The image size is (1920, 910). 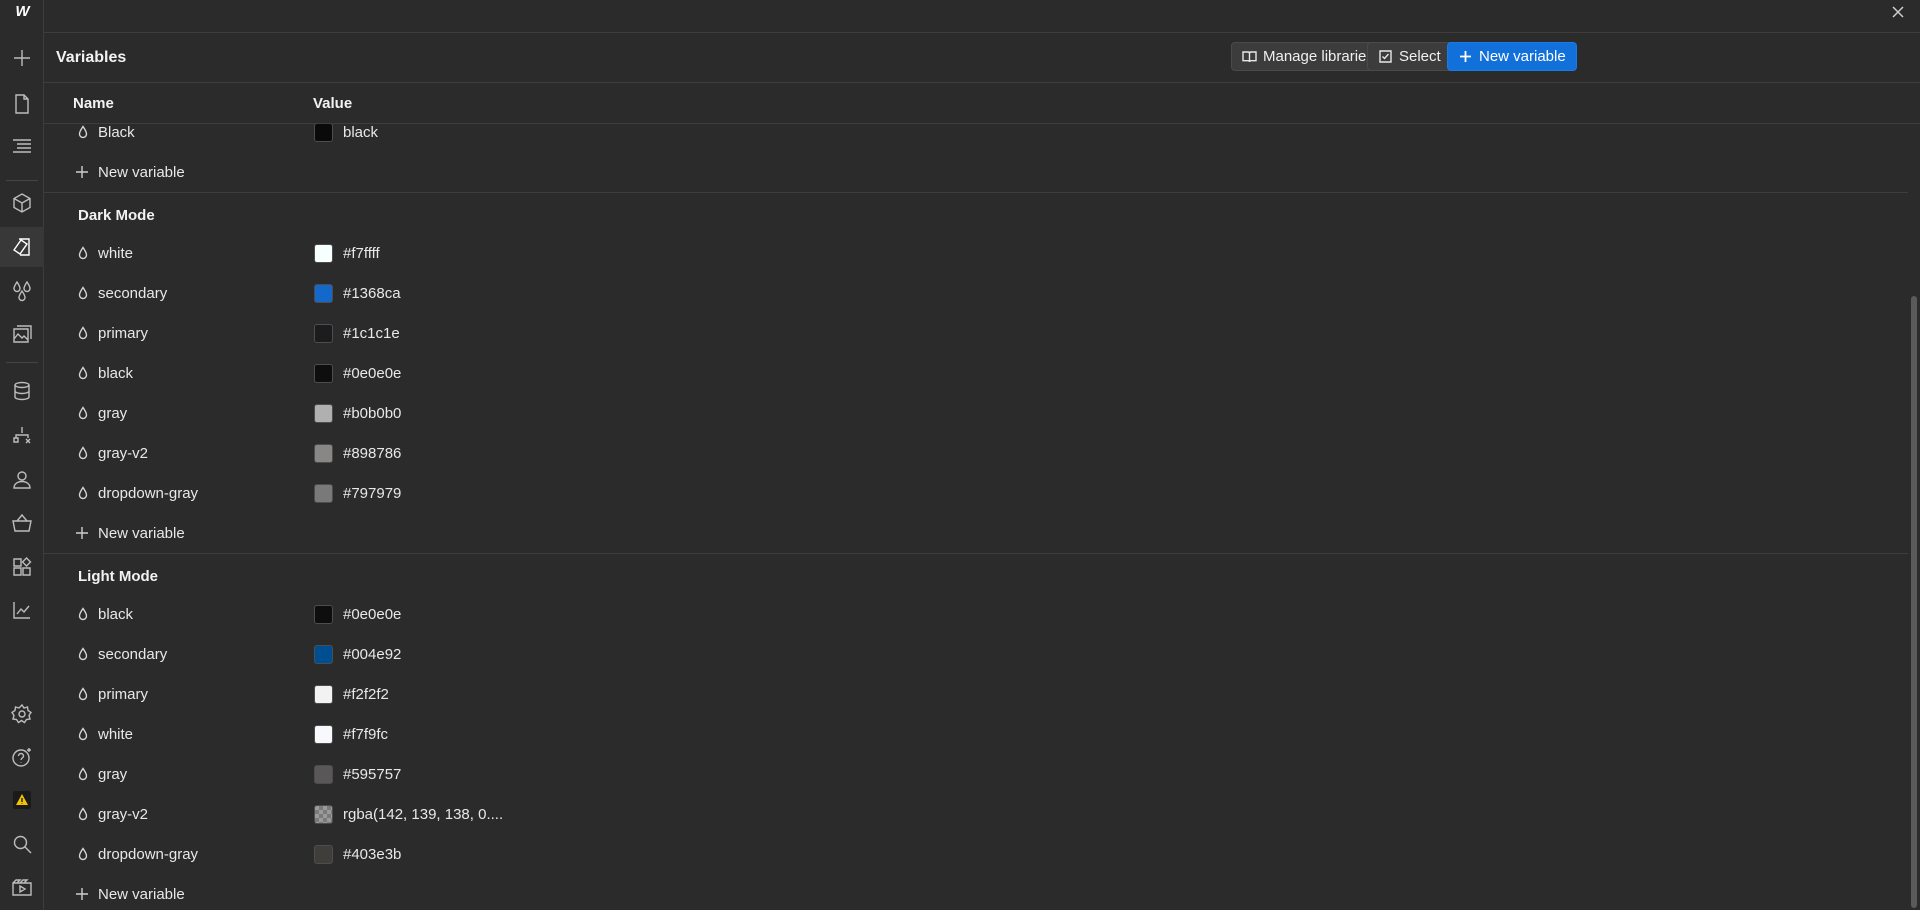 What do you see at coordinates (365, 734) in the screenshot?
I see `variable-value: #f7f9fc` at bounding box center [365, 734].